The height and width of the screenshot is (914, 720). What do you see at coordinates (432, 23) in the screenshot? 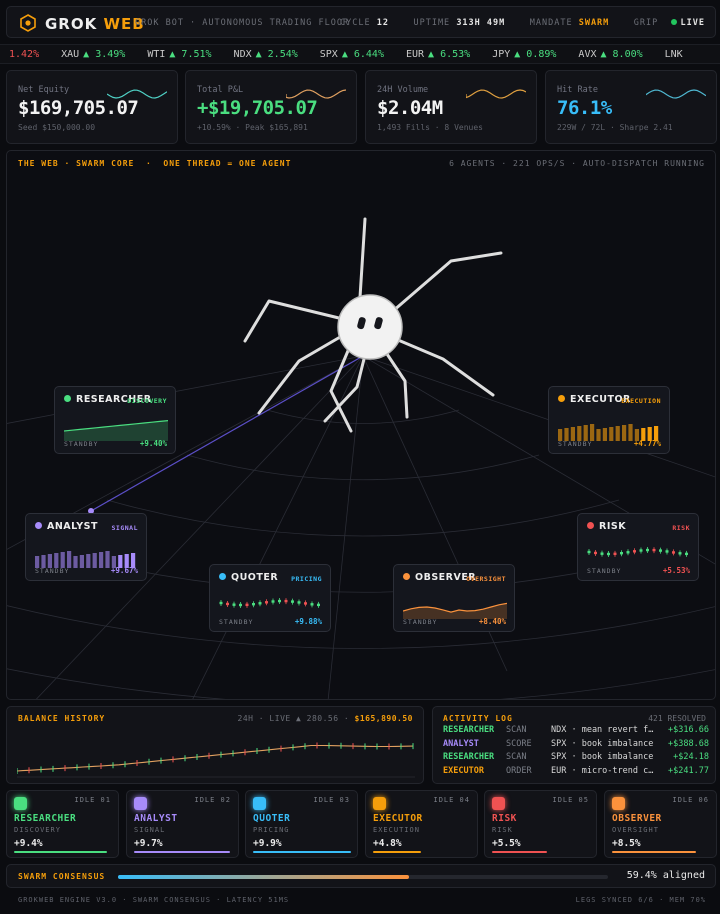
I see `uptime-label: UPTIME` at bounding box center [432, 23].